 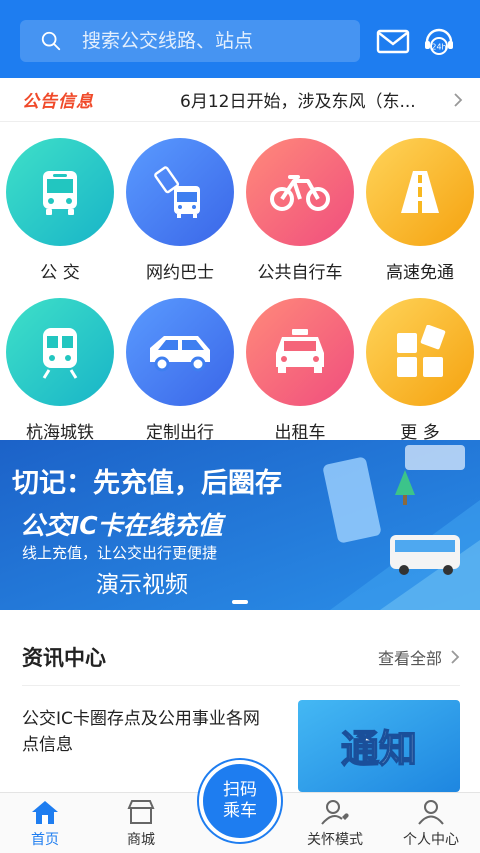 I want to click on news-view-all-label: 查看全部, so click(x=409, y=658).